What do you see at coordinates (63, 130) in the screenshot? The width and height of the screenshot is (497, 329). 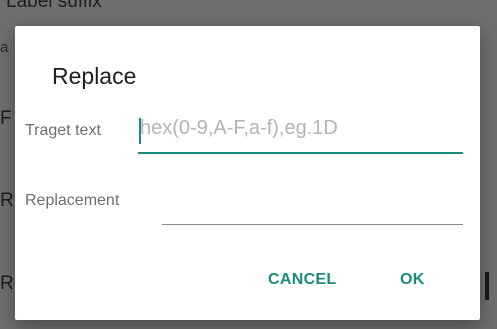 I see `target-text-label: Traget text` at bounding box center [63, 130].